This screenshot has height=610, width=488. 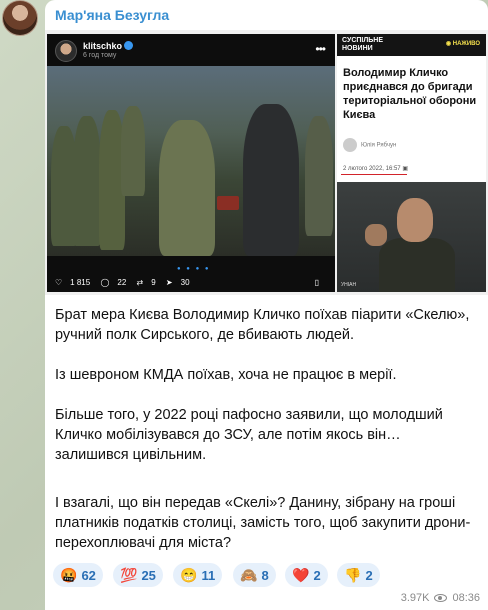 I want to click on news-author-name: Юлія Рябчун, so click(x=379, y=145).